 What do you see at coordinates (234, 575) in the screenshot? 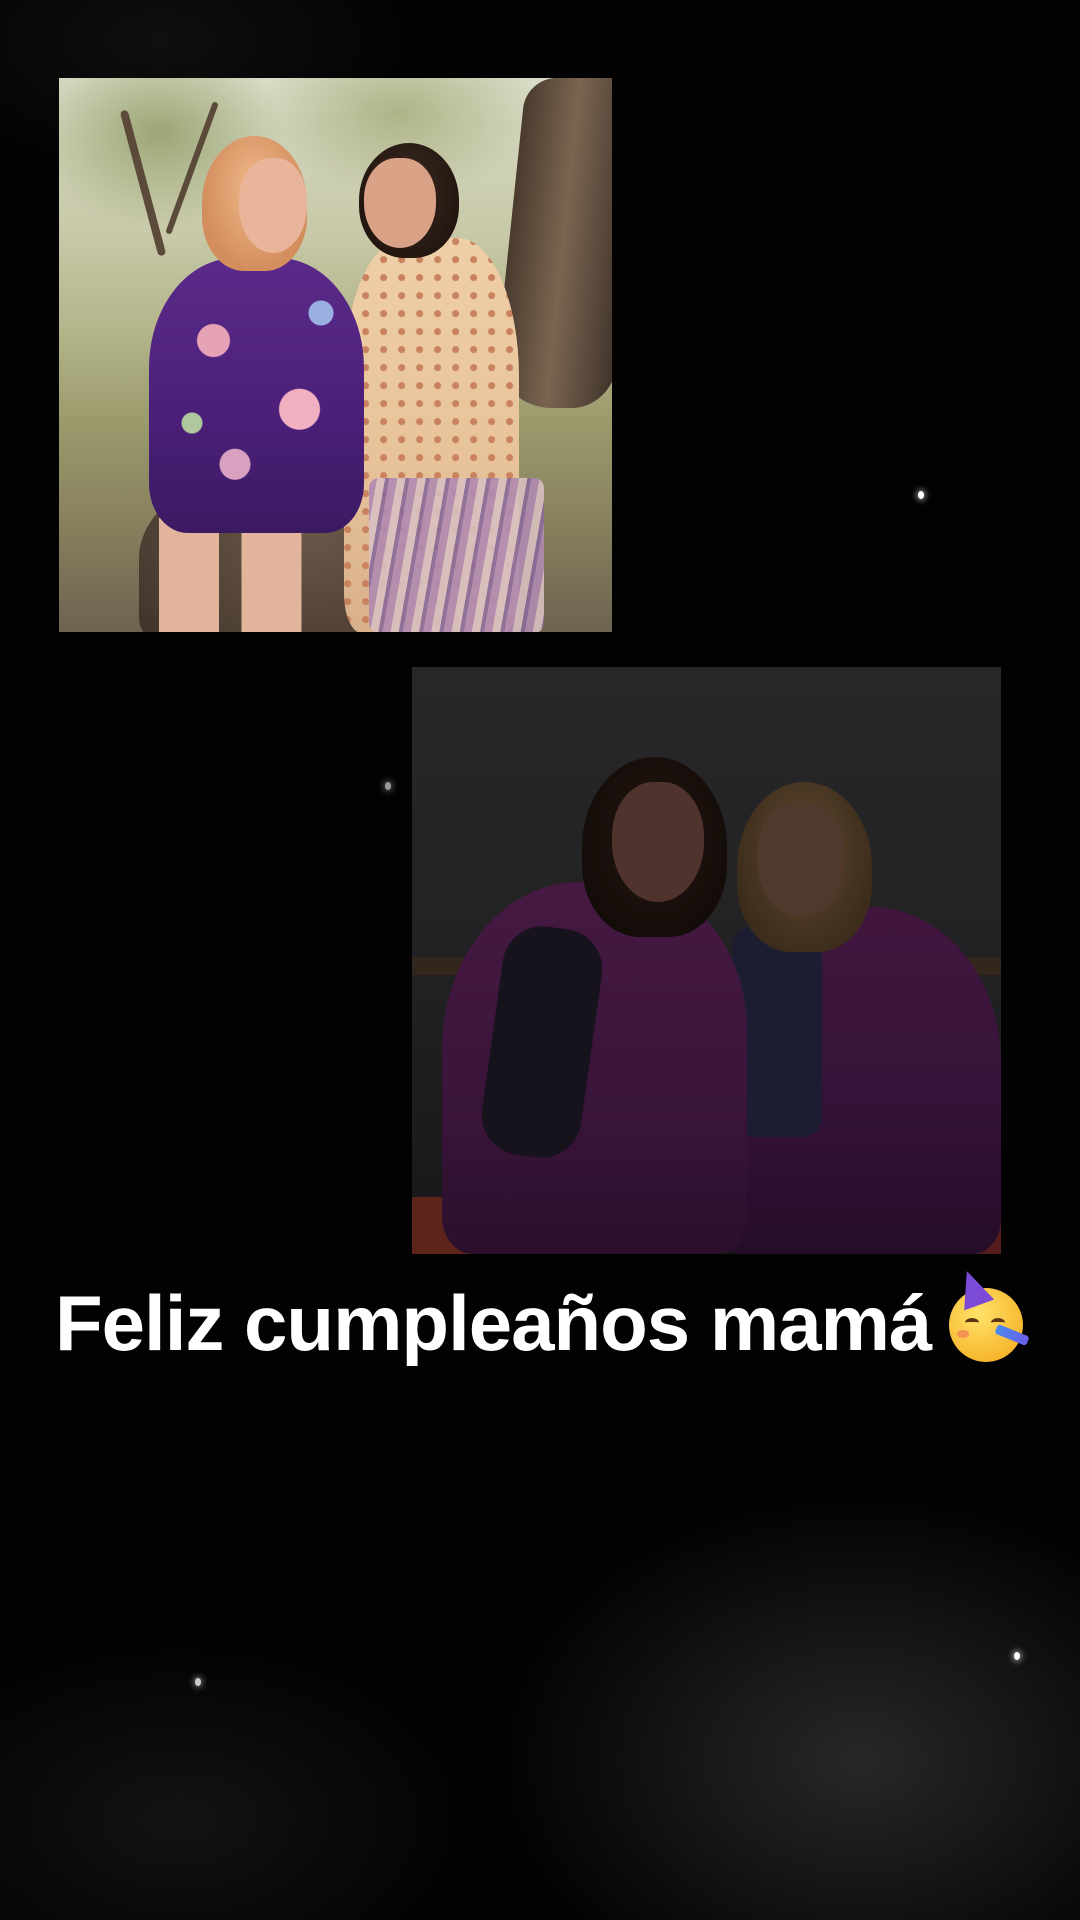
I see `person-left-legs` at bounding box center [234, 575].